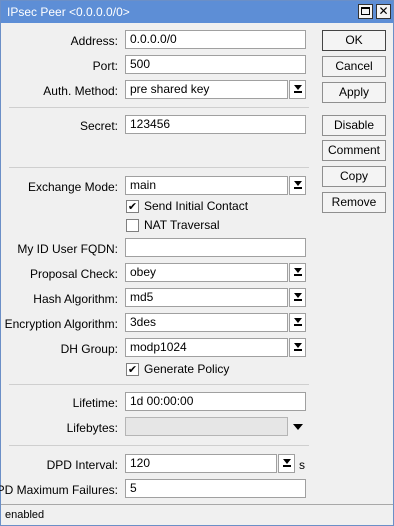 The height and width of the screenshot is (526, 394). I want to click on disable-button: Disable, so click(354, 125).